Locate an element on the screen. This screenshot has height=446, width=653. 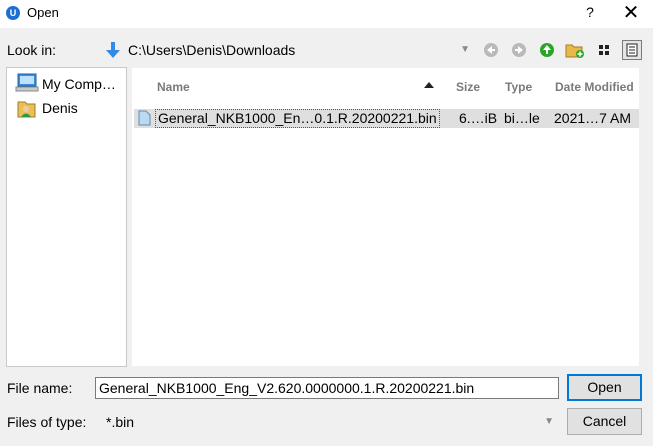
forward-button is located at coordinates (519, 50).